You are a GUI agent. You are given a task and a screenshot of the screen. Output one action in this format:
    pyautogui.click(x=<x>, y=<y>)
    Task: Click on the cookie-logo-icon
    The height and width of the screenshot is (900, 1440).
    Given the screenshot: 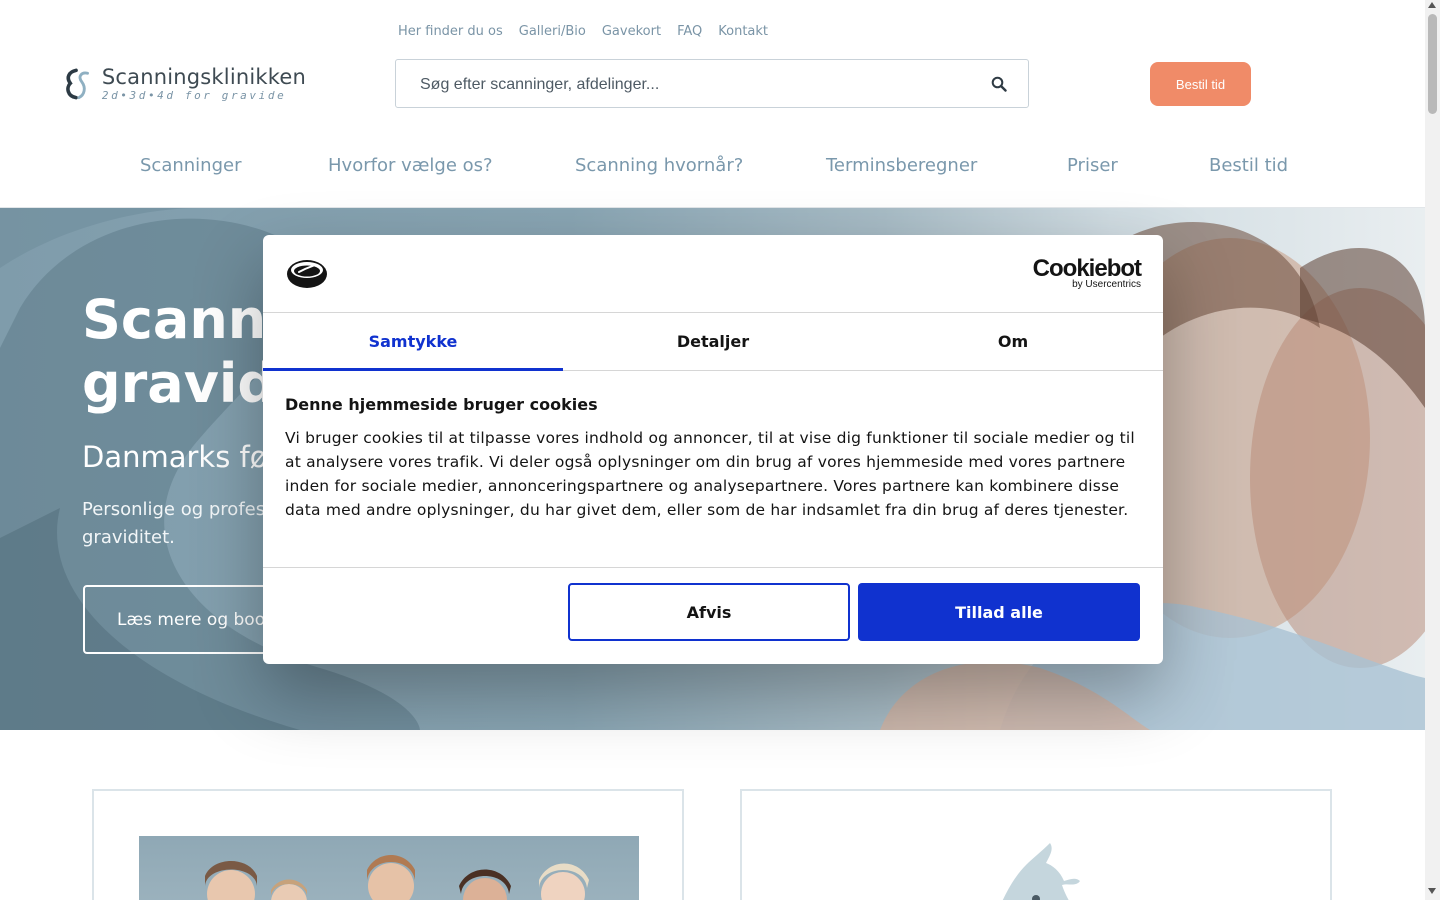 What is the action you would take?
    pyautogui.click(x=307, y=274)
    